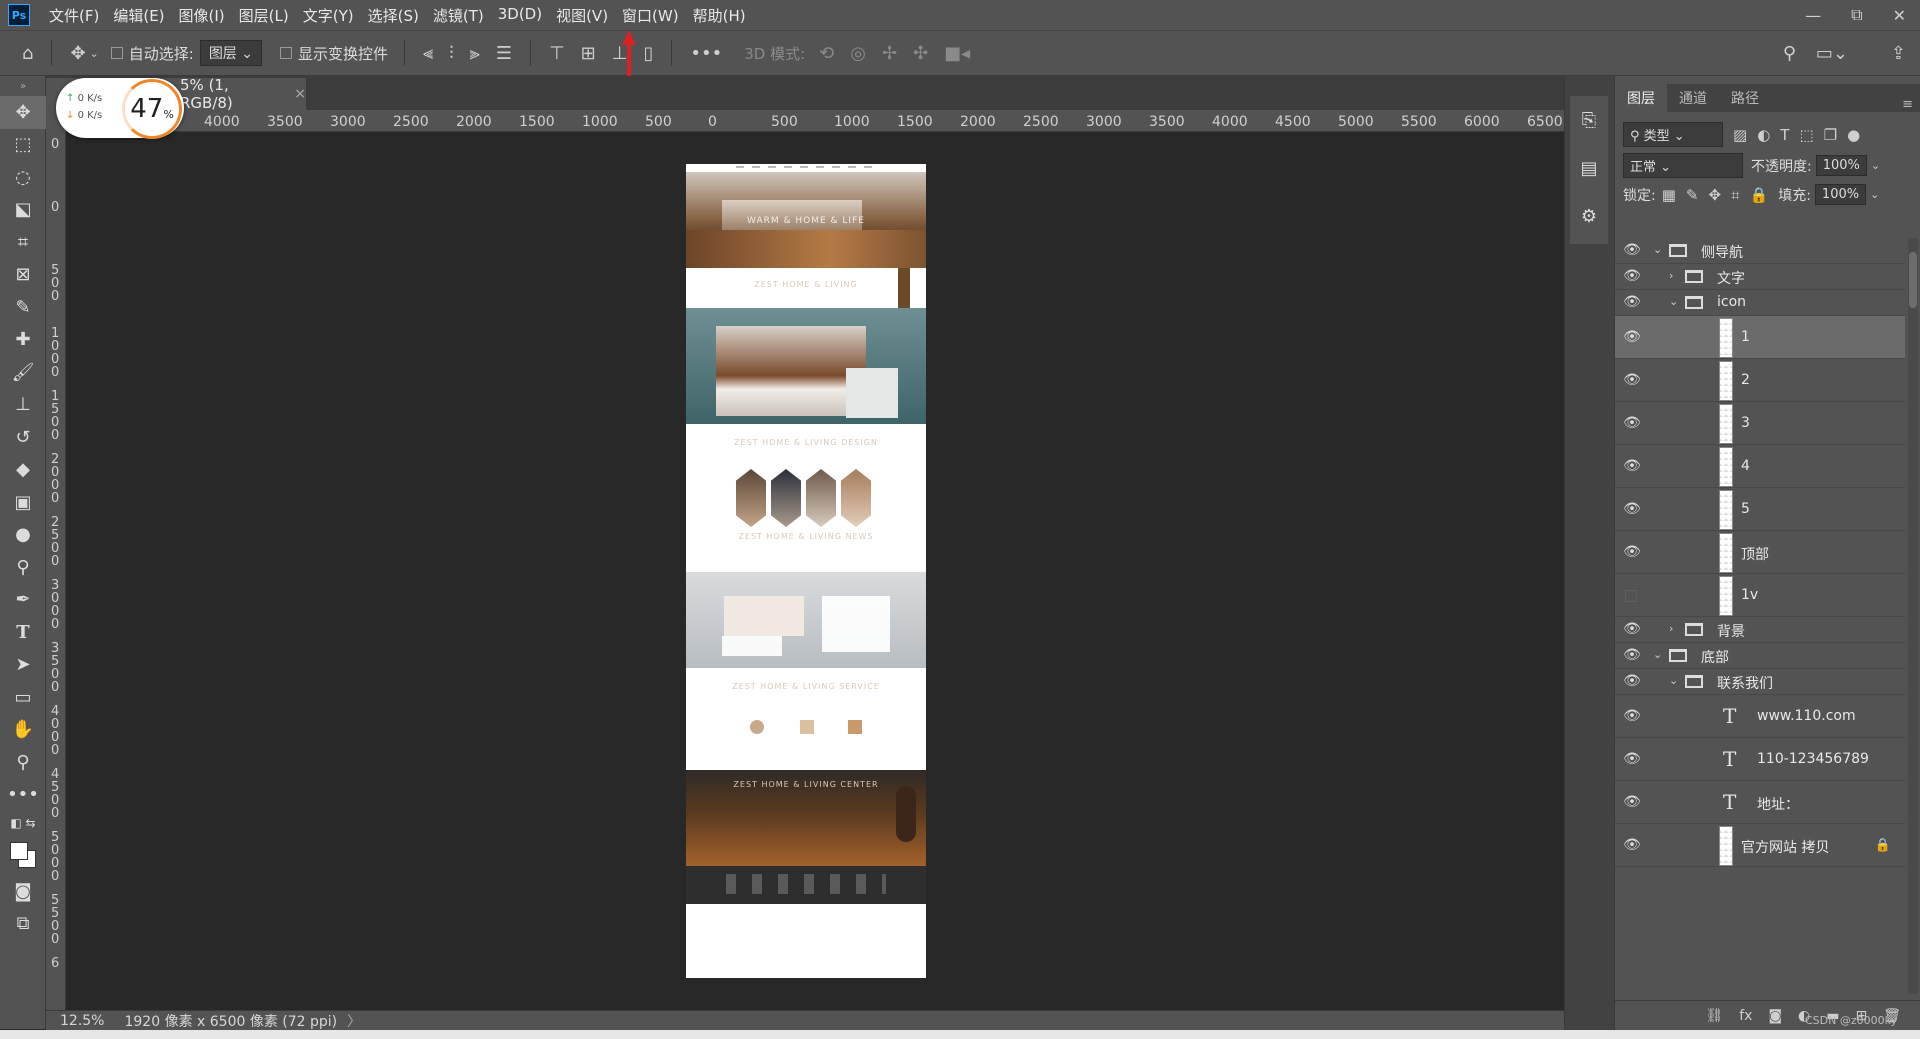 This screenshot has width=1920, height=1039. What do you see at coordinates (1856, 15) in the screenshot?
I see `restore-button: ⧉` at bounding box center [1856, 15].